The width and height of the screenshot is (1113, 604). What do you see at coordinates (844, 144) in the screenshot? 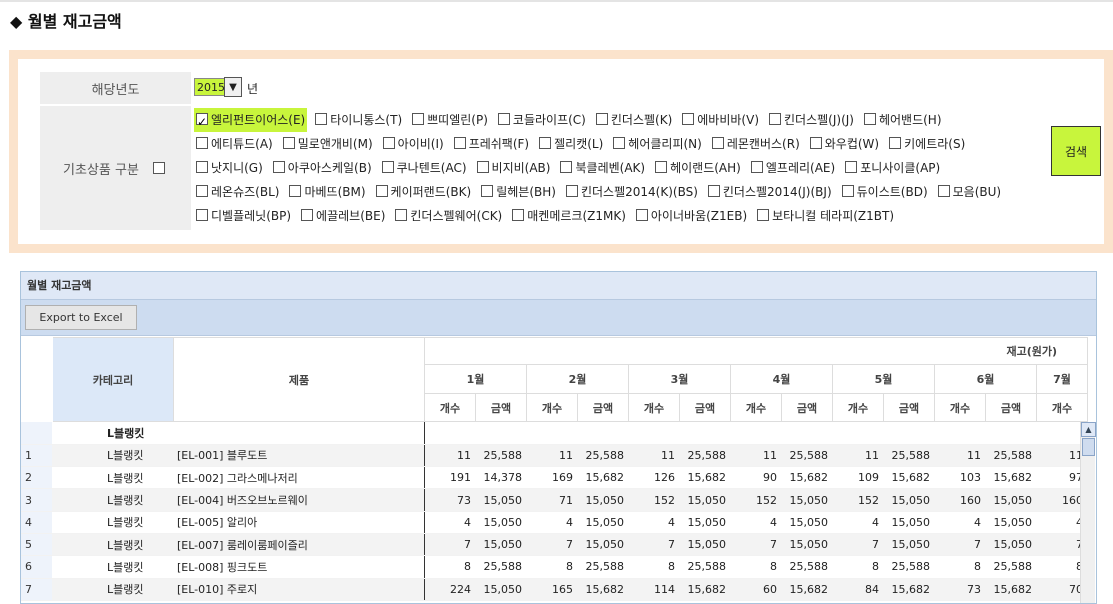
I see `brand-option: 와우컵(W)` at bounding box center [844, 144].